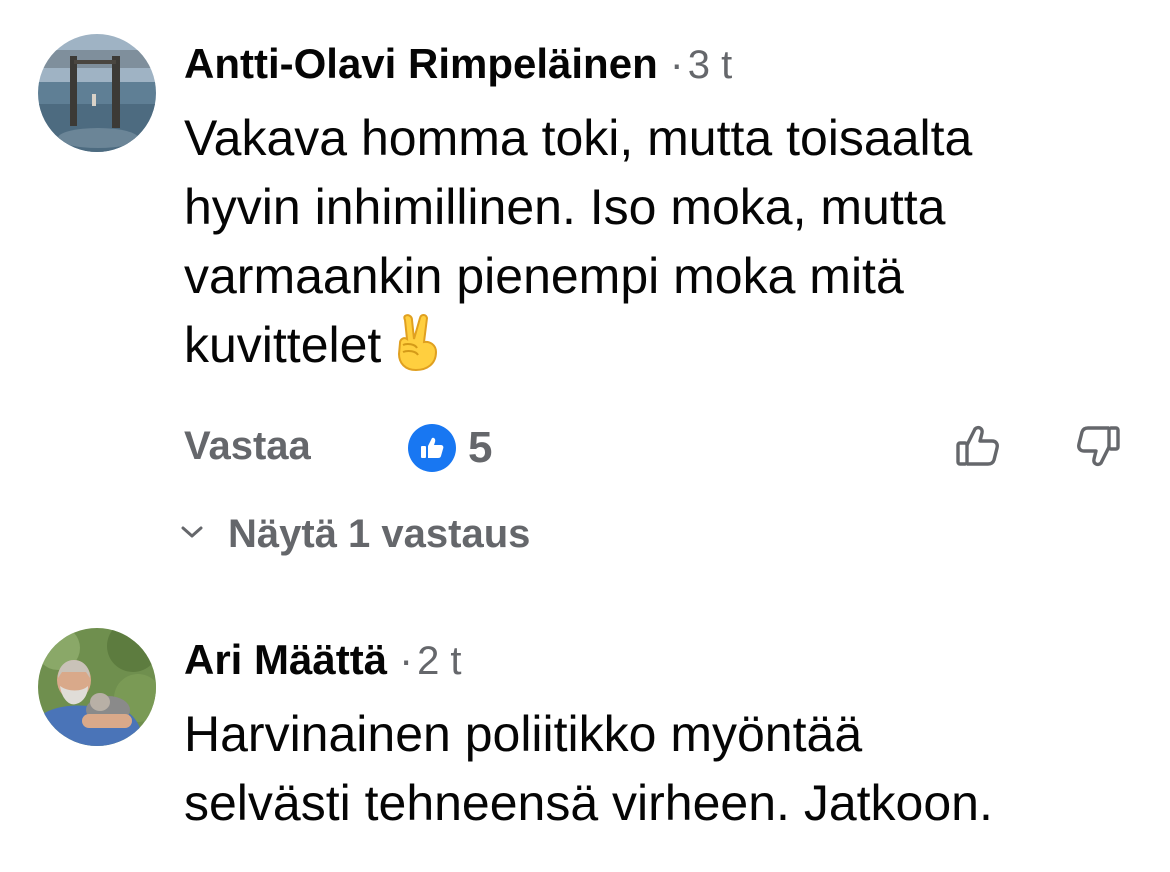 Image resolution: width=1170 pixels, height=872 pixels. Describe the element at coordinates (421, 63) in the screenshot. I see `author-name: Antti-Olavi Rimpeläinen` at that location.